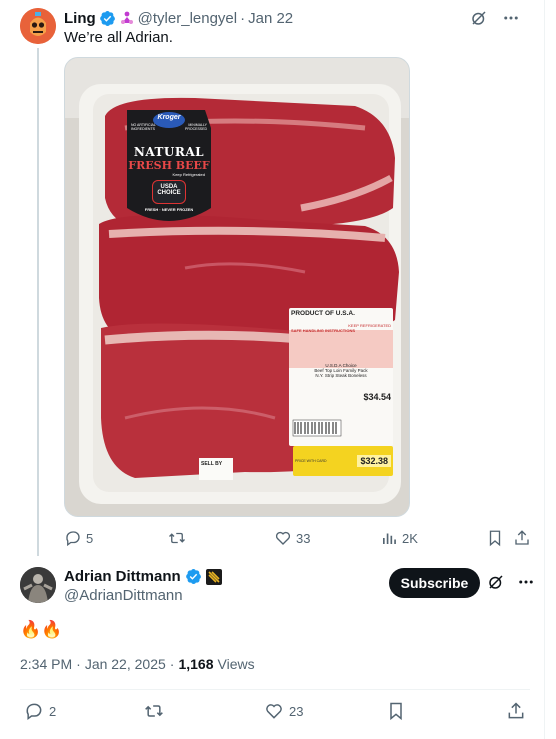  What do you see at coordinates (123, 595) in the screenshot?
I see `author-handle: @AdrianDittmann` at bounding box center [123, 595].